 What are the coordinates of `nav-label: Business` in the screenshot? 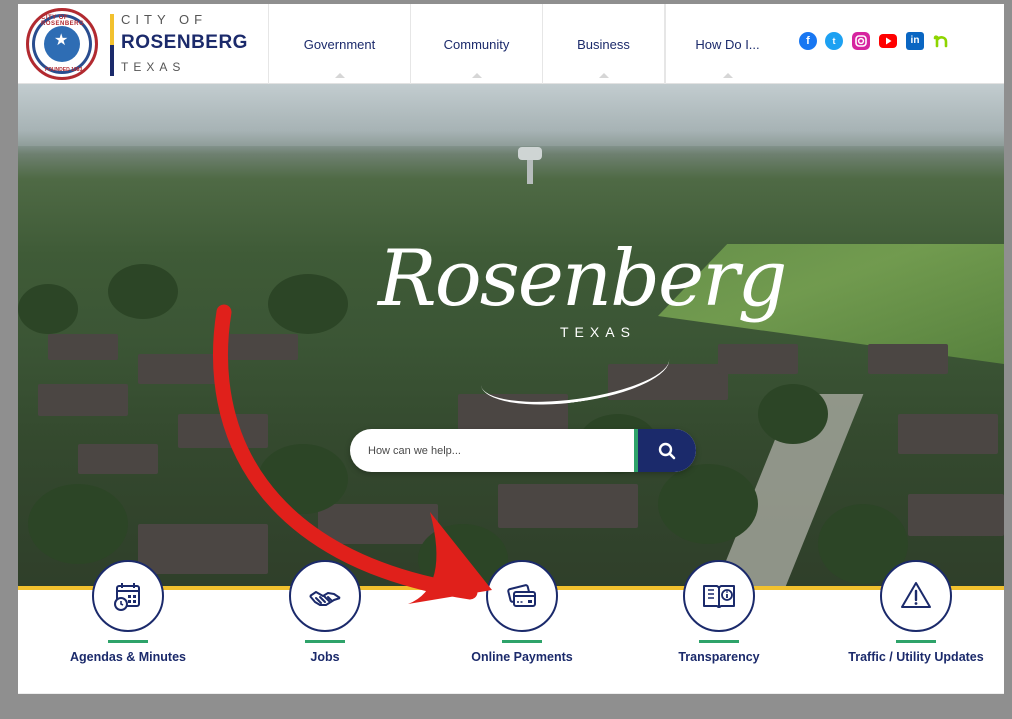 It's located at (603, 44).